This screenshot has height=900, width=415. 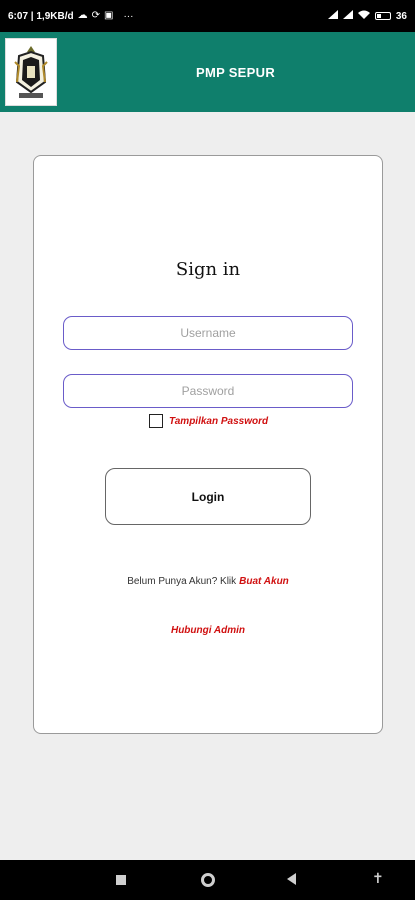 I want to click on status-overflow: ···, so click(x=128, y=16).